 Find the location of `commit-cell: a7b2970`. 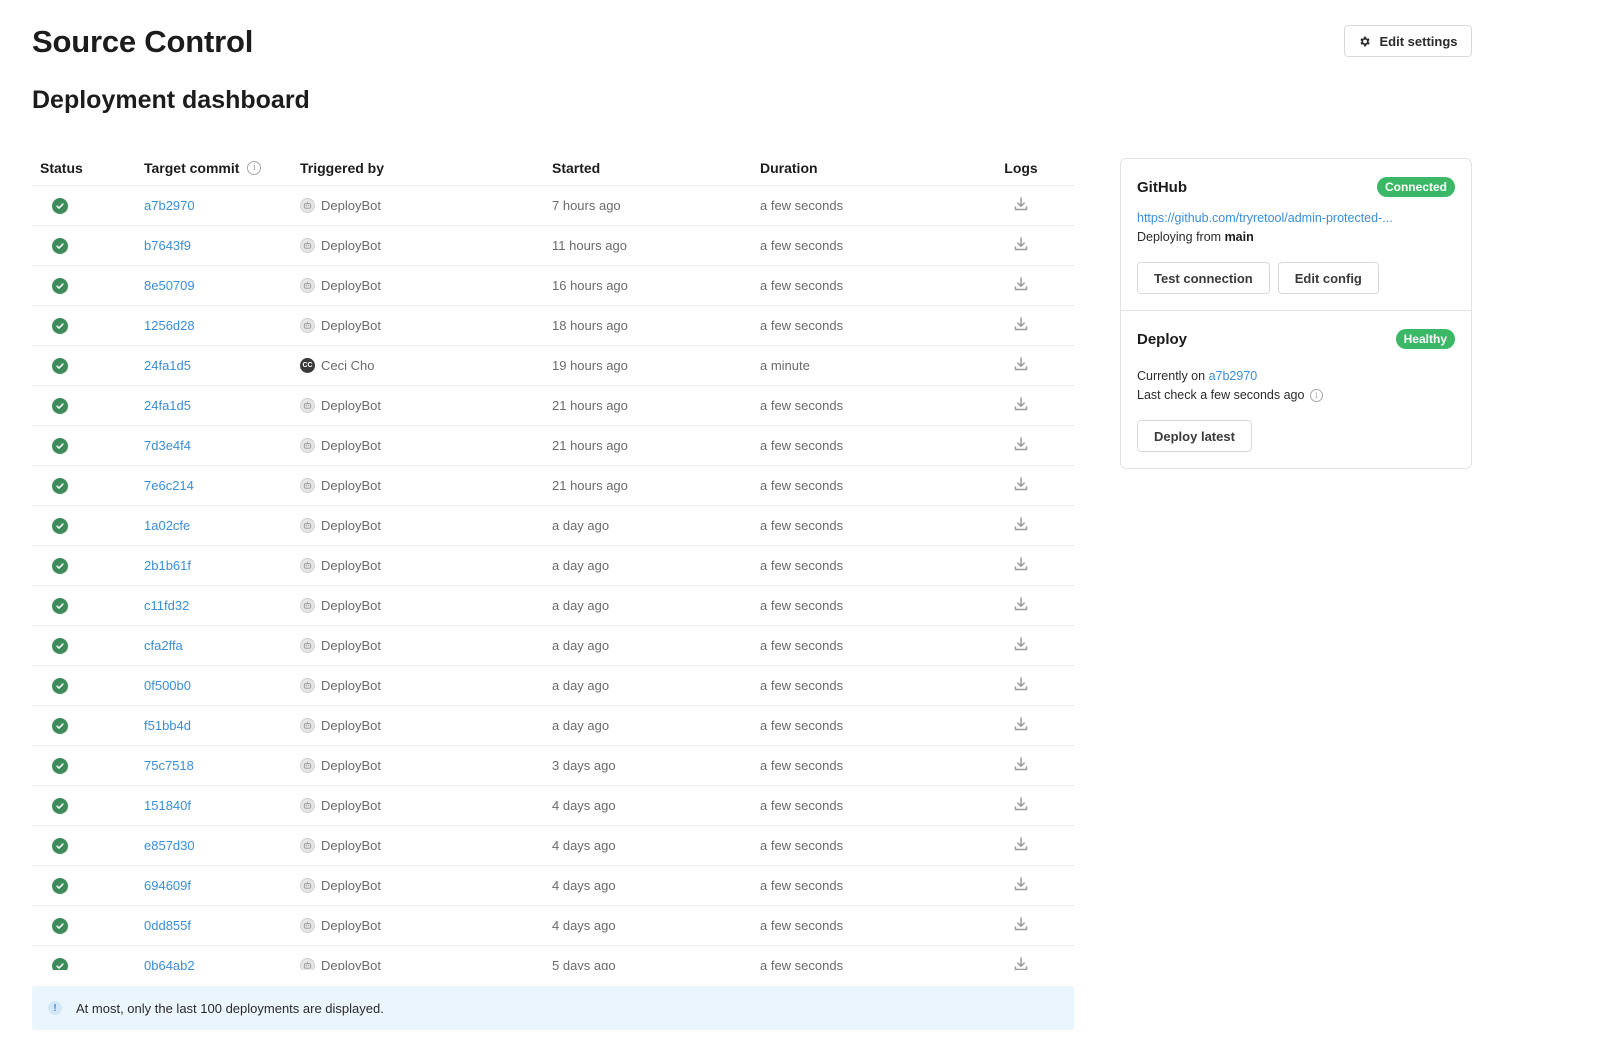

commit-cell: a7b2970 is located at coordinates (222, 205).